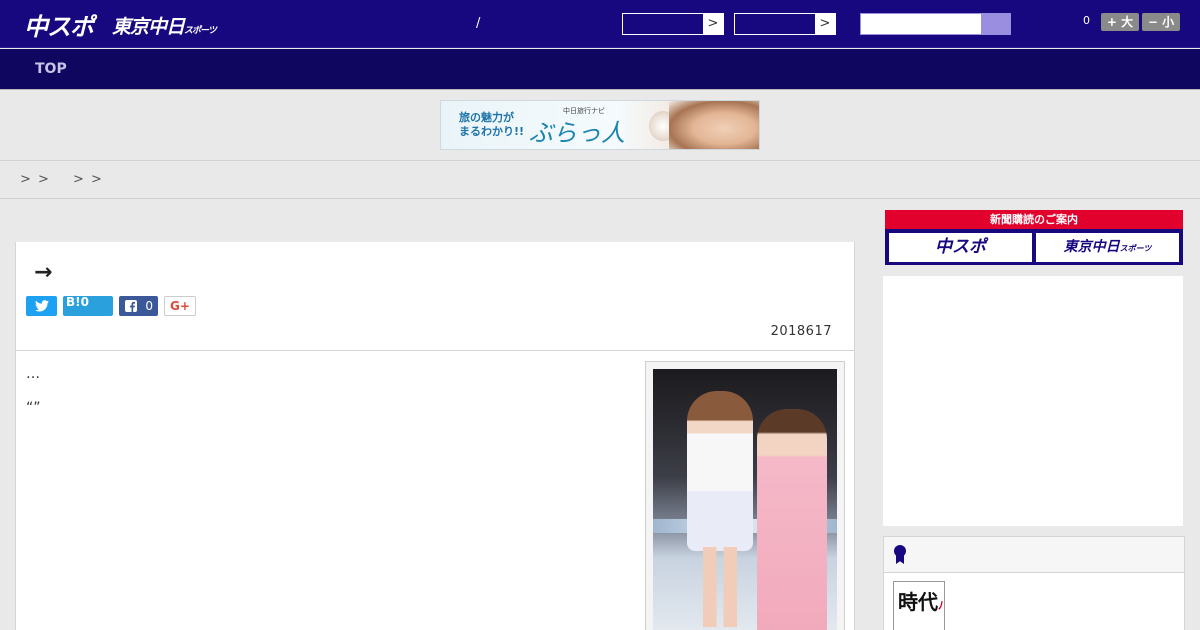 Image resolution: width=1200 pixels, height=630 pixels. Describe the element at coordinates (435, 350) in the screenshot. I see `article-divider` at that location.